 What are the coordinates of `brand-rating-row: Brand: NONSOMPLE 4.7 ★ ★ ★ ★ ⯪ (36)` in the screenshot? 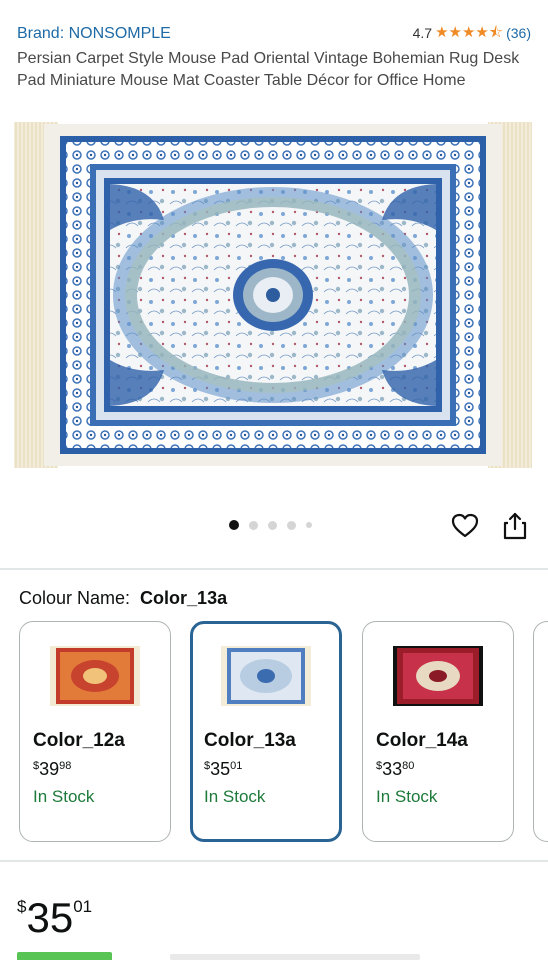 It's located at (275, 36).